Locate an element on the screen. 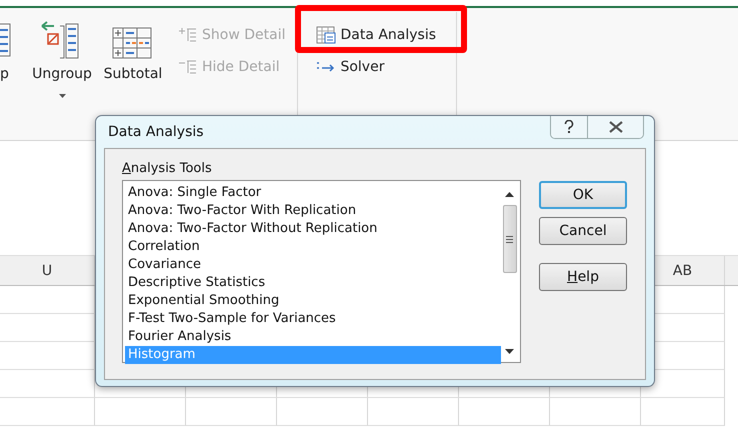 The width and height of the screenshot is (738, 437). list-item: Anova: Two-Factor Without Replication is located at coordinates (313, 229).